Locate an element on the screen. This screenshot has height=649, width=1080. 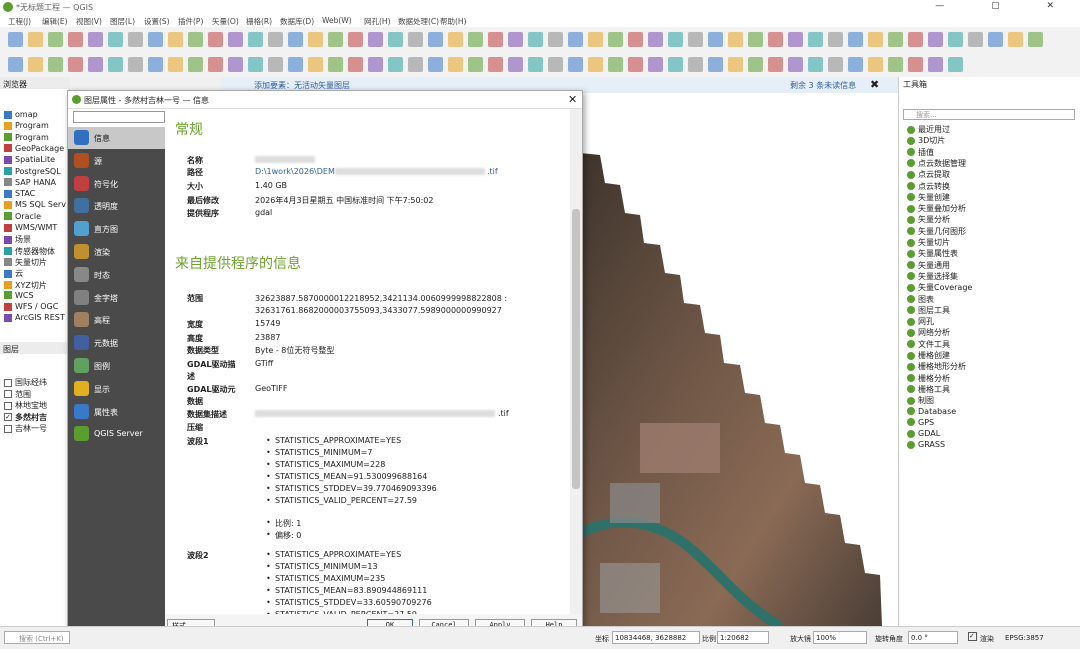
browser-item: GeoPackage is located at coordinates (34, 148).